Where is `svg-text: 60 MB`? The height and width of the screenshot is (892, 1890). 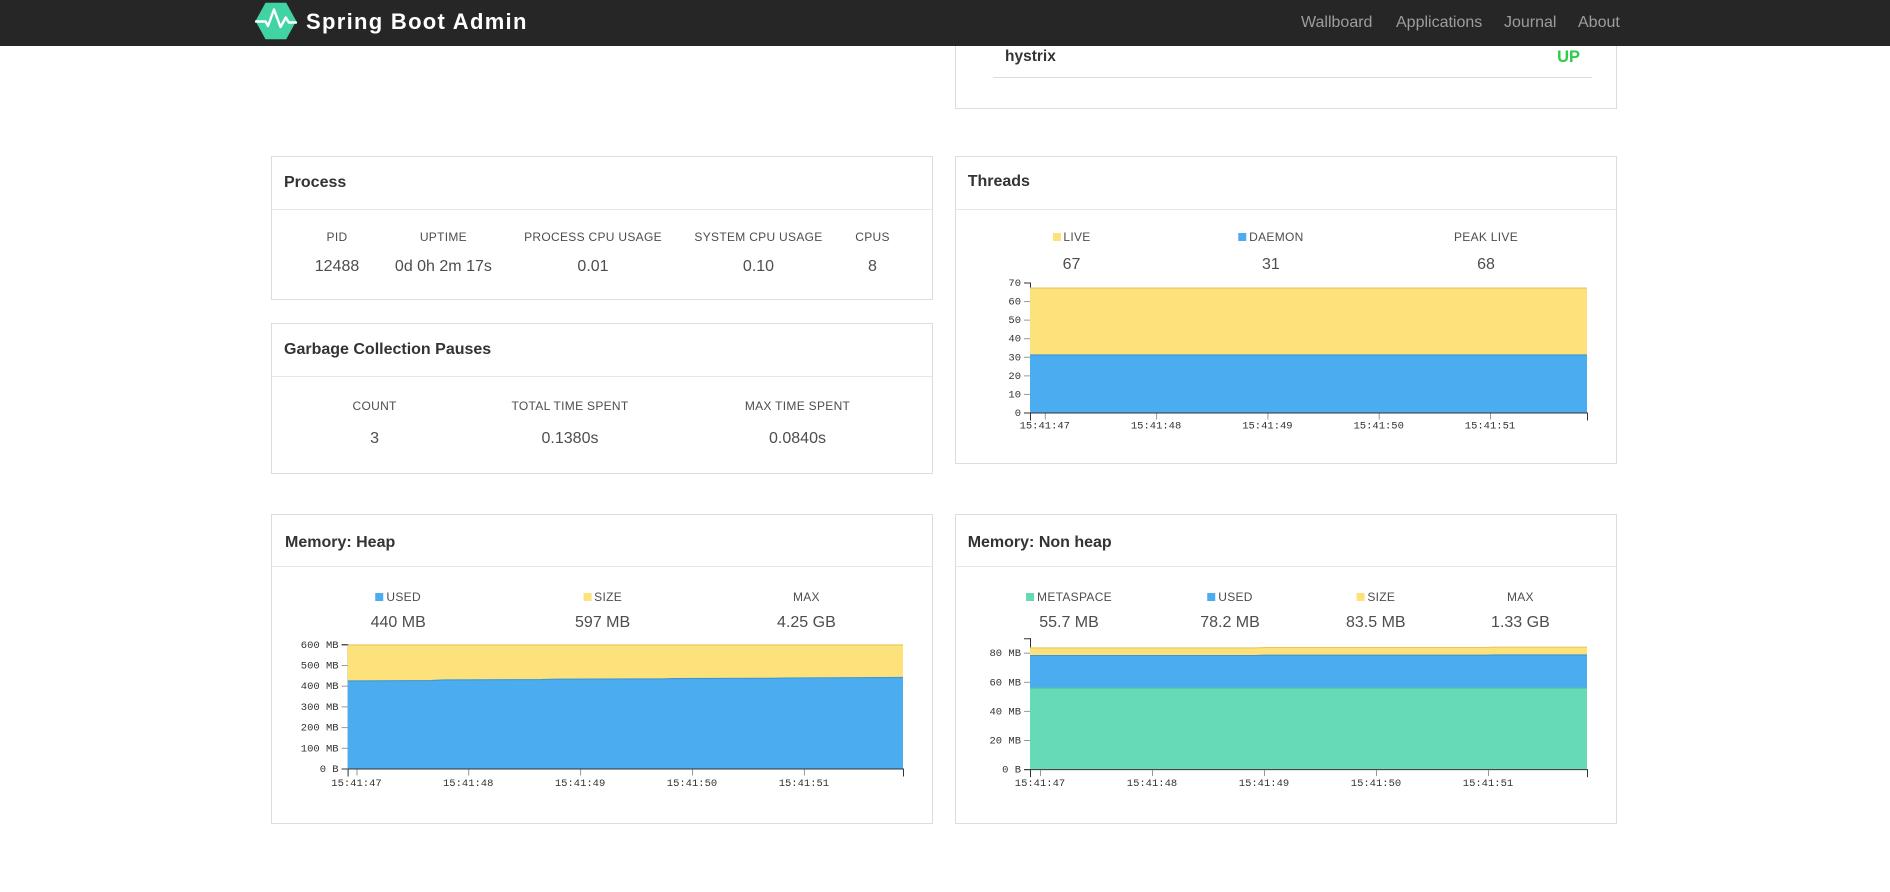
svg-text: 60 MB is located at coordinates (1005, 683).